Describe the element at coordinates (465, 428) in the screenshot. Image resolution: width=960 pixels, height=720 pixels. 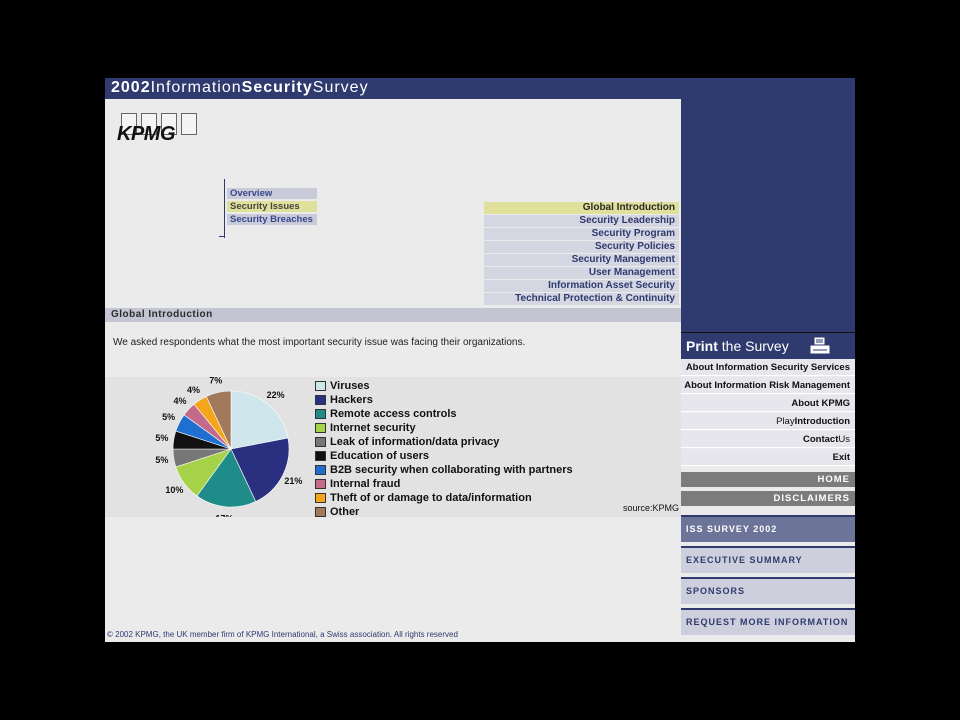
I see `legend-item: Internet security` at that location.